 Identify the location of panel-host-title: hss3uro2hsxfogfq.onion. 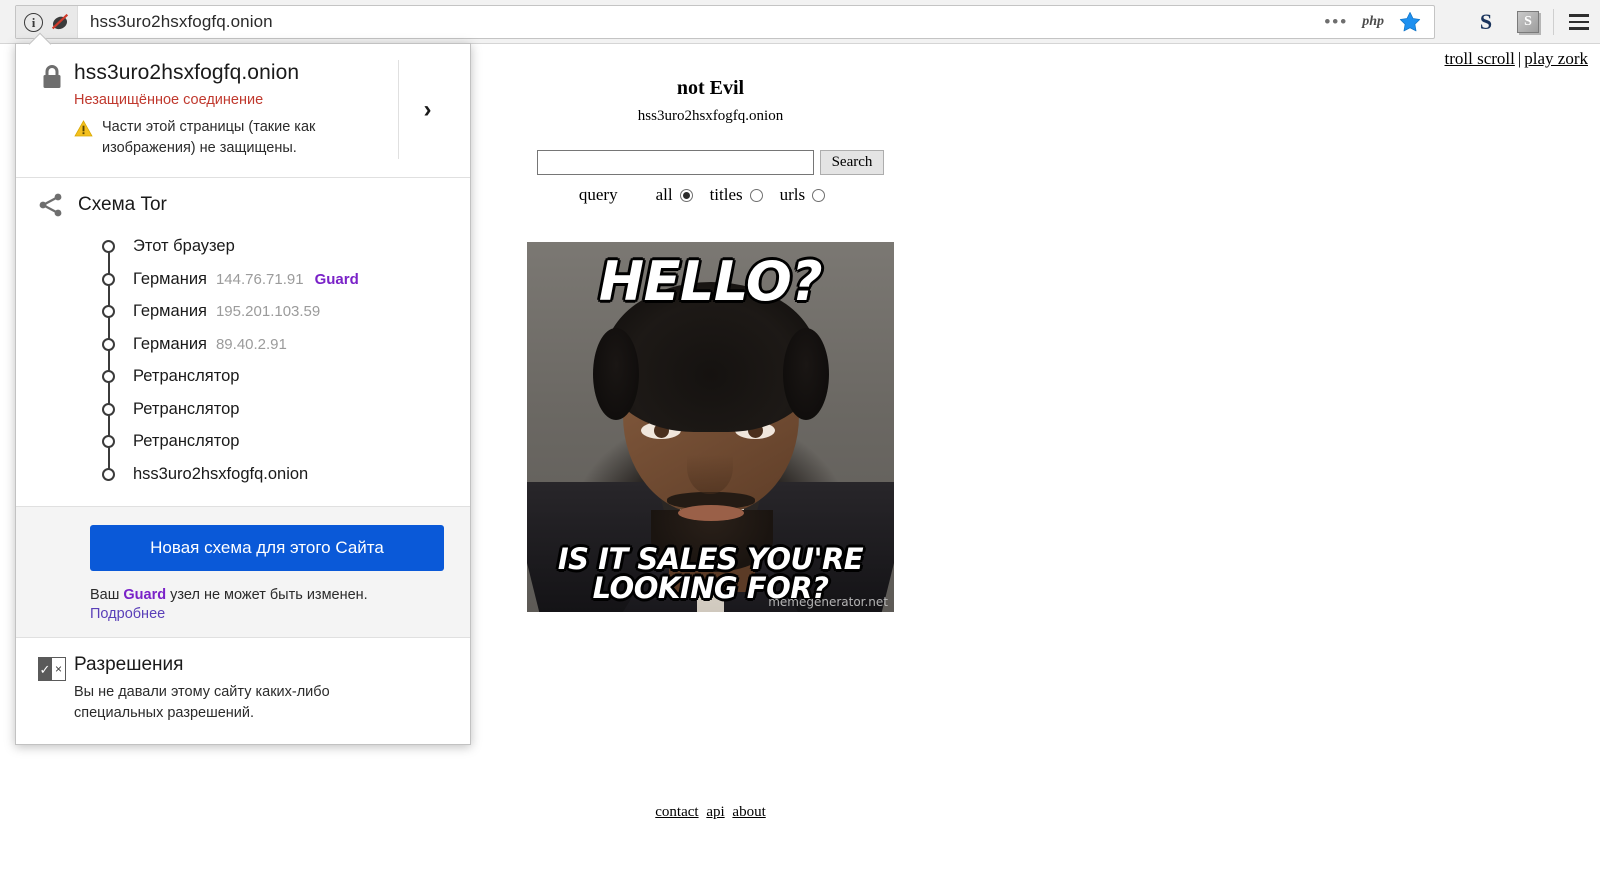
(187, 72).